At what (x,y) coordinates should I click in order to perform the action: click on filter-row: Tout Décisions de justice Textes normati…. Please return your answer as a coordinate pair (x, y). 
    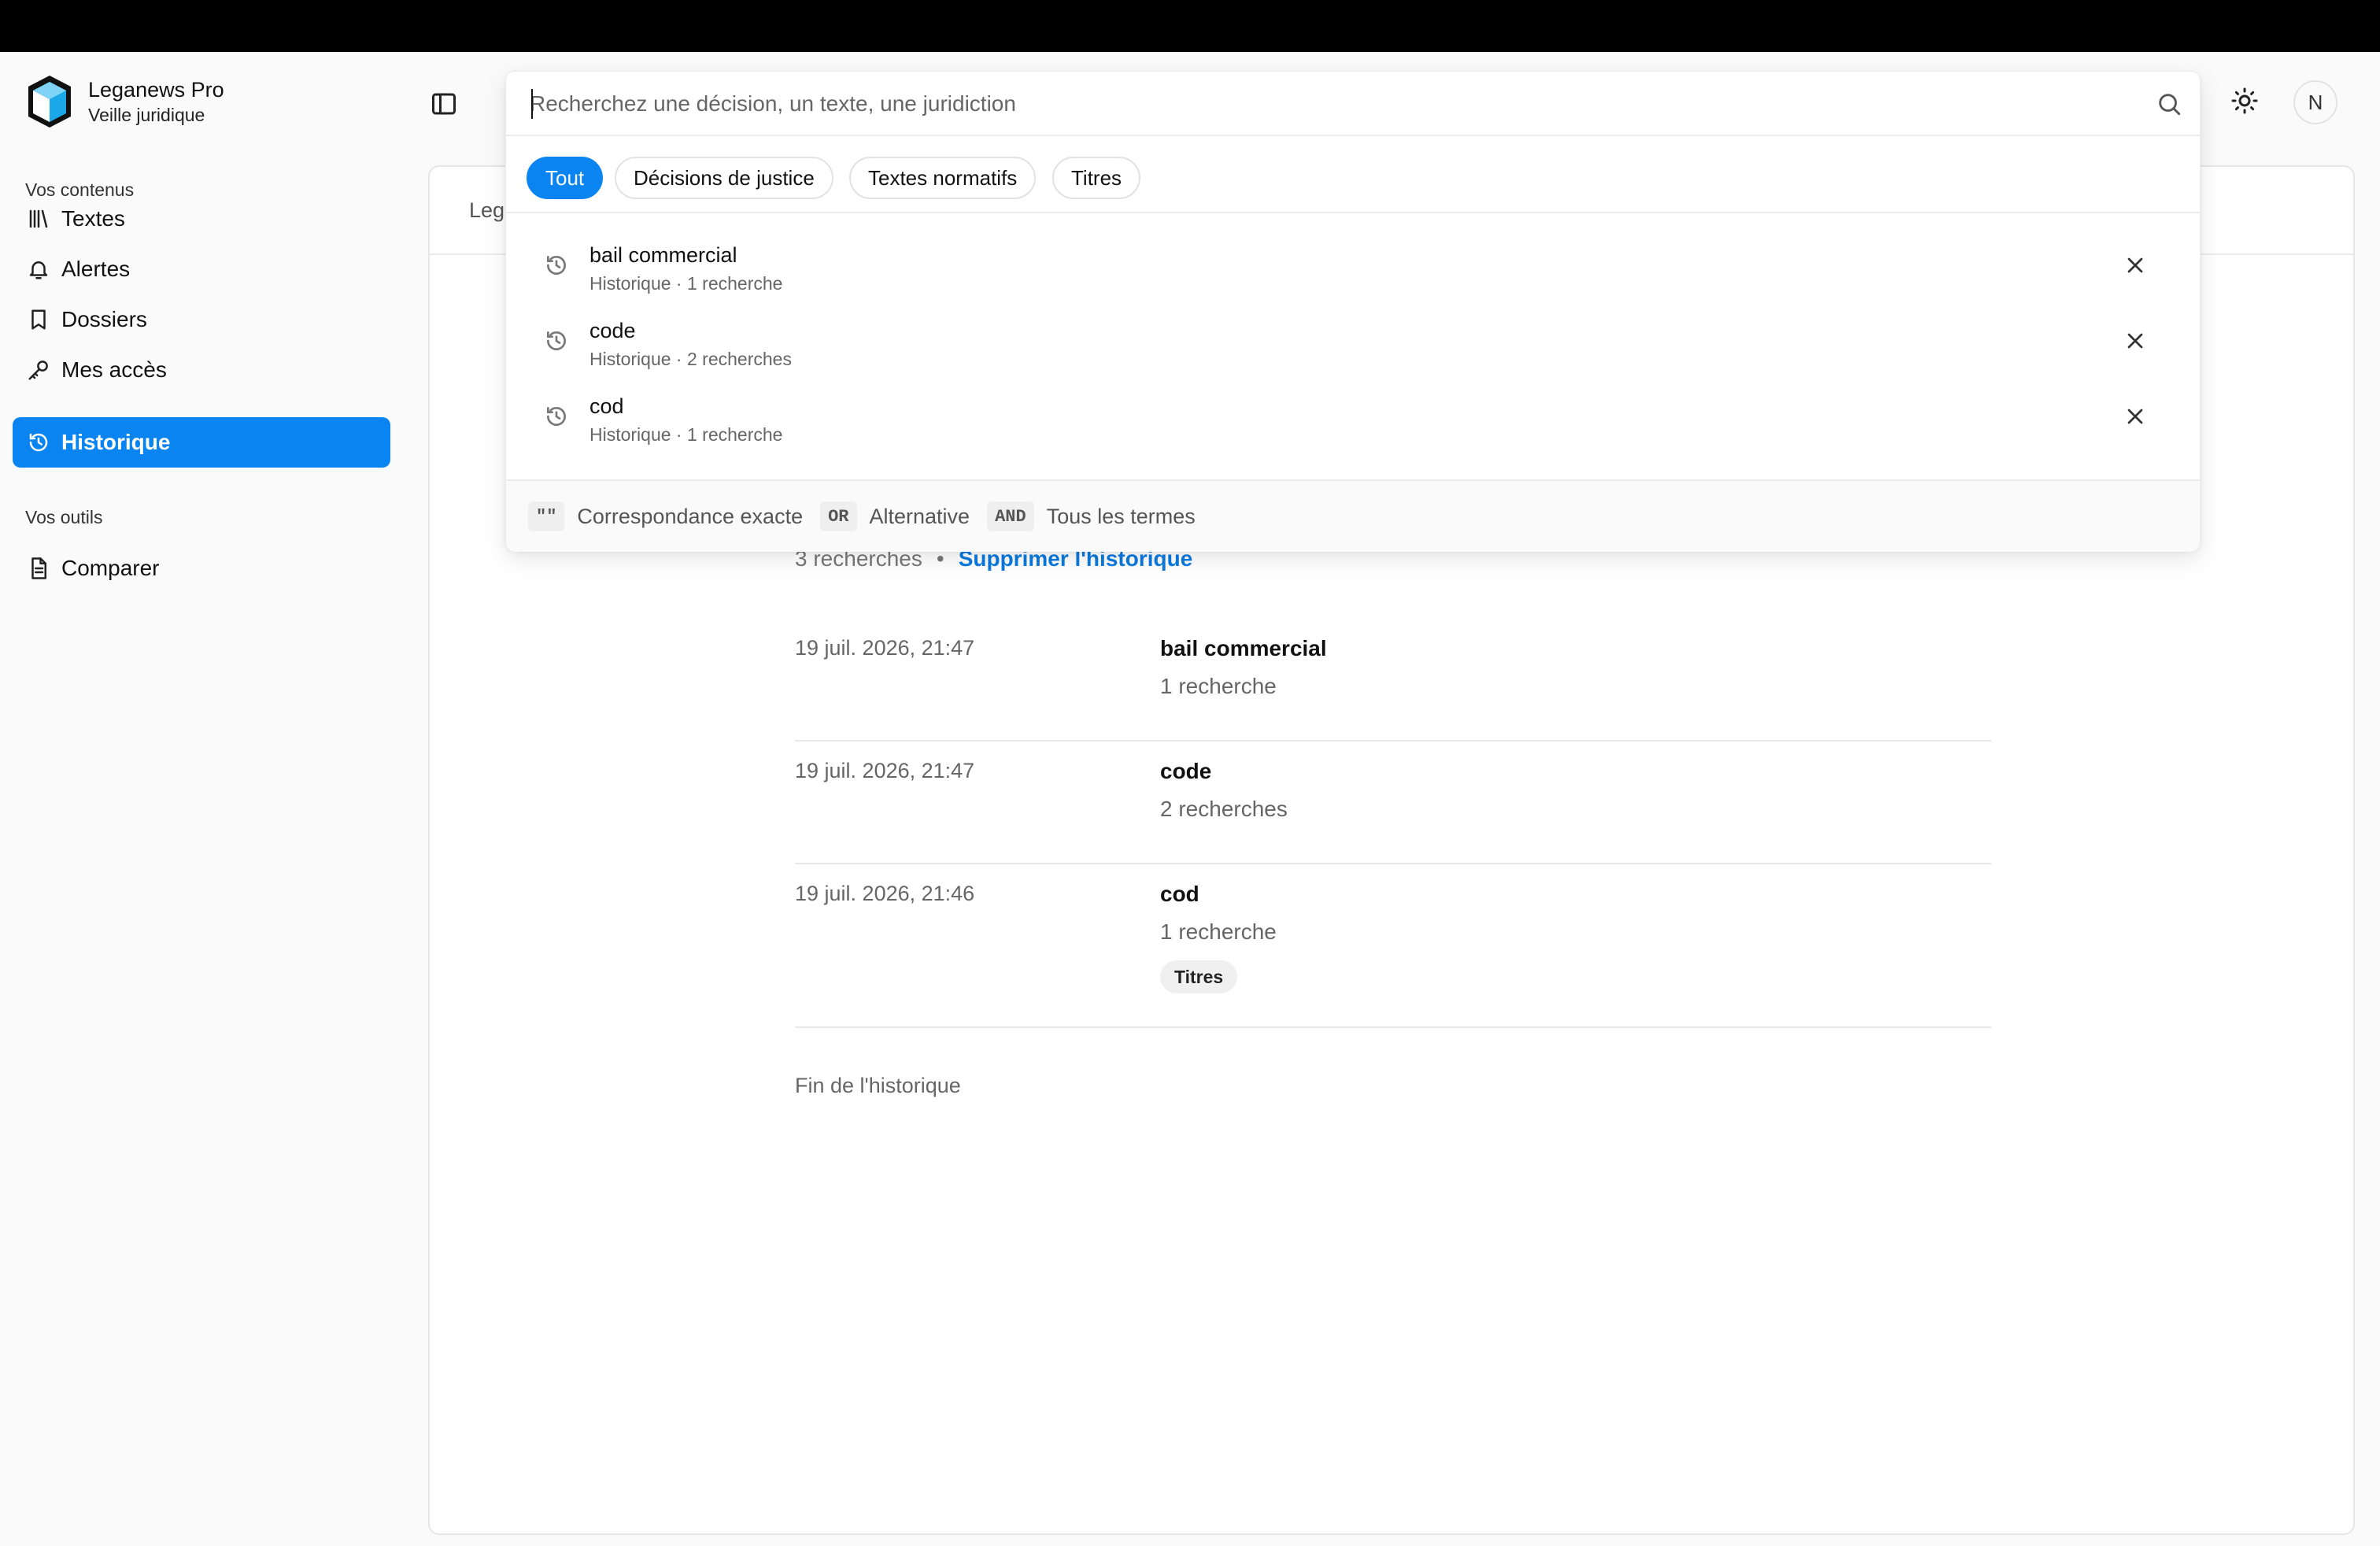
    Looking at the image, I should click on (1353, 174).